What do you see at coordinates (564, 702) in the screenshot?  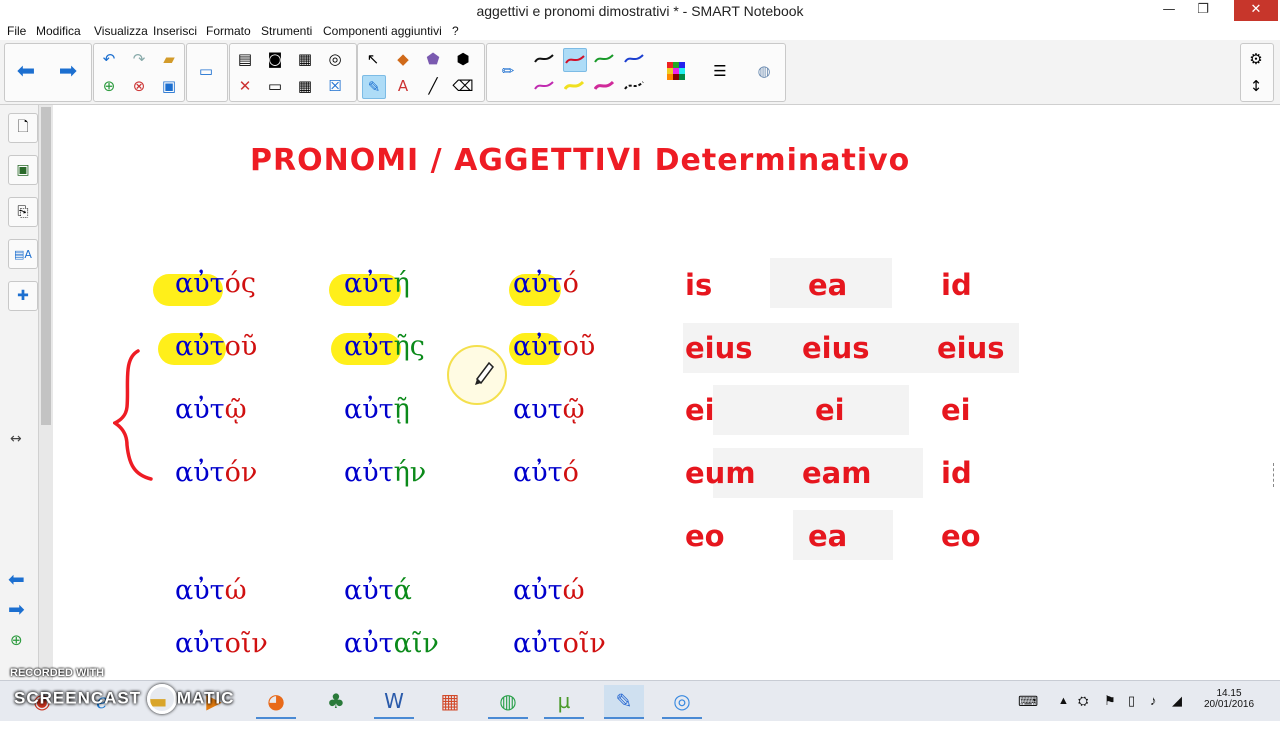 I see `utorrent-icon: µ` at bounding box center [564, 702].